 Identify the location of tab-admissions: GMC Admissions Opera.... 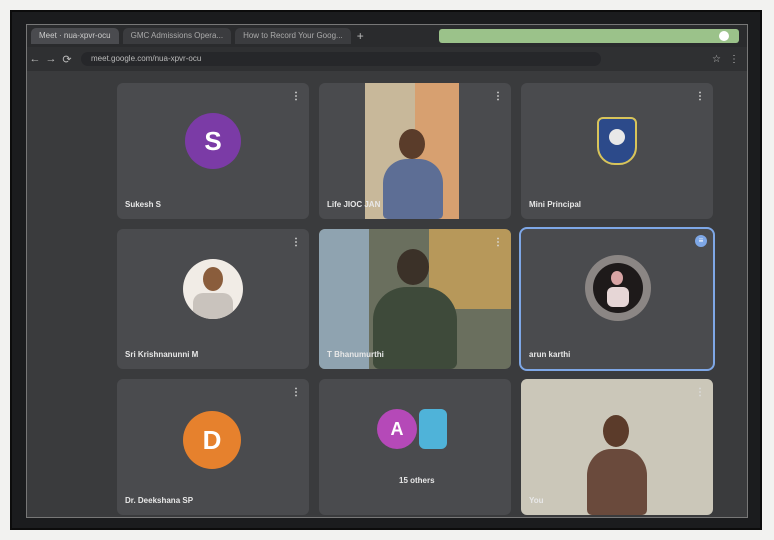
(177, 36).